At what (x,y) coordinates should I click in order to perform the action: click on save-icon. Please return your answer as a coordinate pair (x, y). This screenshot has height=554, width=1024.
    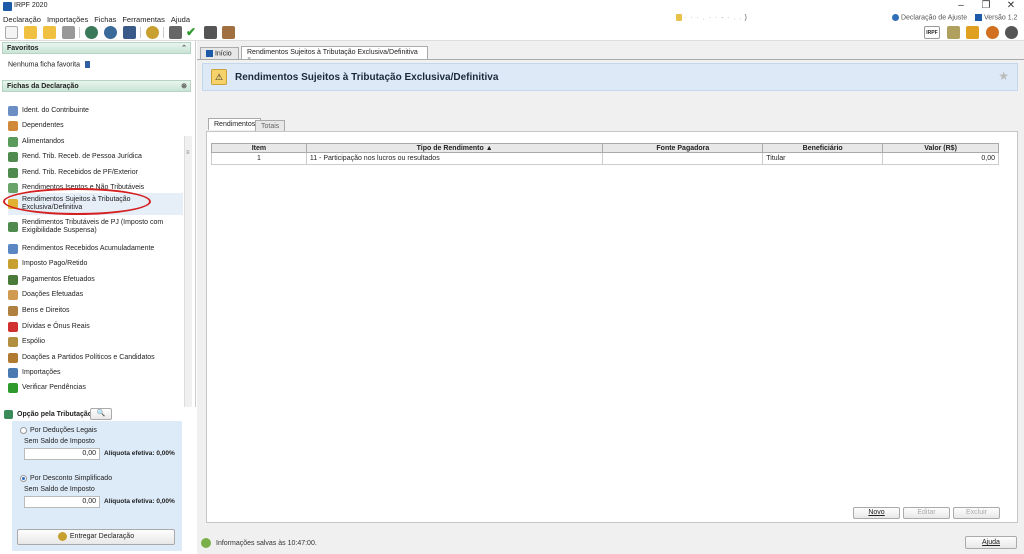
    Looking at the image, I should click on (129, 32).